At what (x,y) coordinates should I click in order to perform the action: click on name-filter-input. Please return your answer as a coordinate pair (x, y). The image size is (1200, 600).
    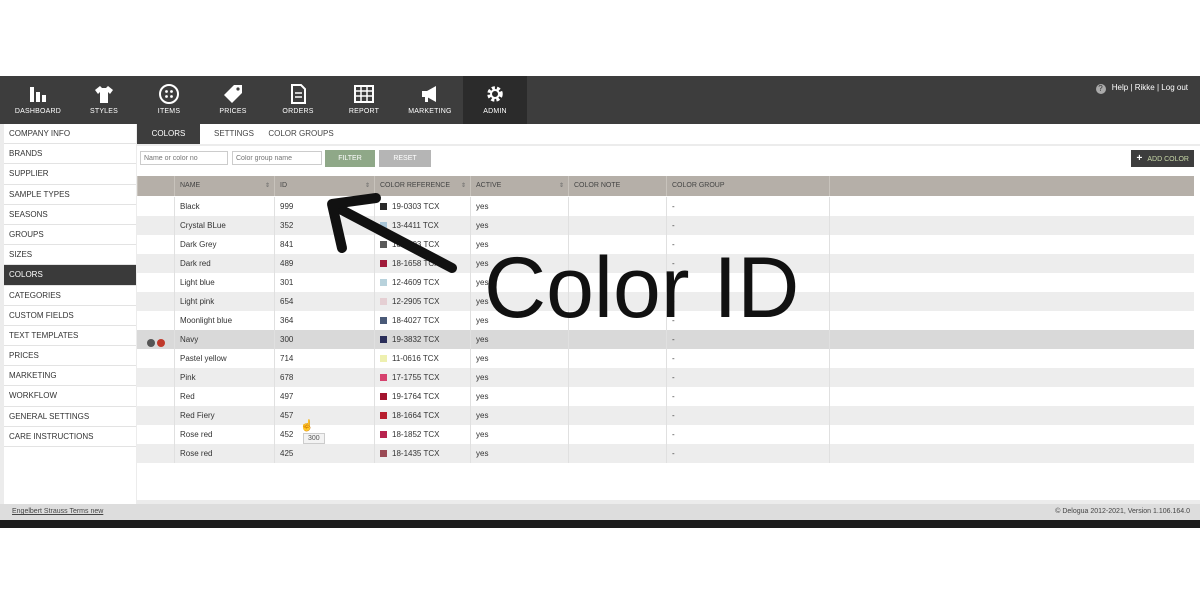
    Looking at the image, I should click on (184, 158).